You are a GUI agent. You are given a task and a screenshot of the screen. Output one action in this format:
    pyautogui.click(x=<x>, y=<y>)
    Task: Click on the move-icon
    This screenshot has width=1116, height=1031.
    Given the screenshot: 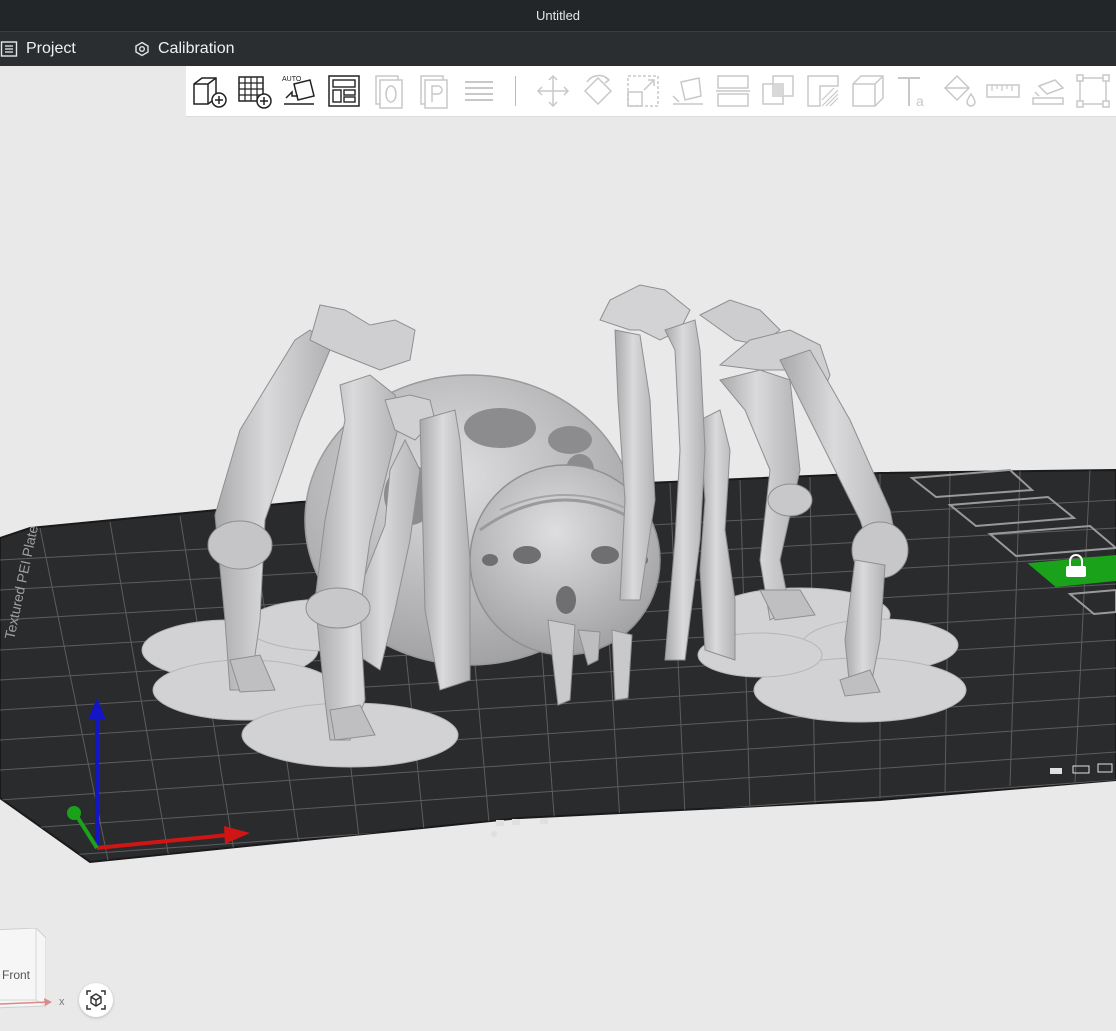 What is the action you would take?
    pyautogui.click(x=552, y=91)
    